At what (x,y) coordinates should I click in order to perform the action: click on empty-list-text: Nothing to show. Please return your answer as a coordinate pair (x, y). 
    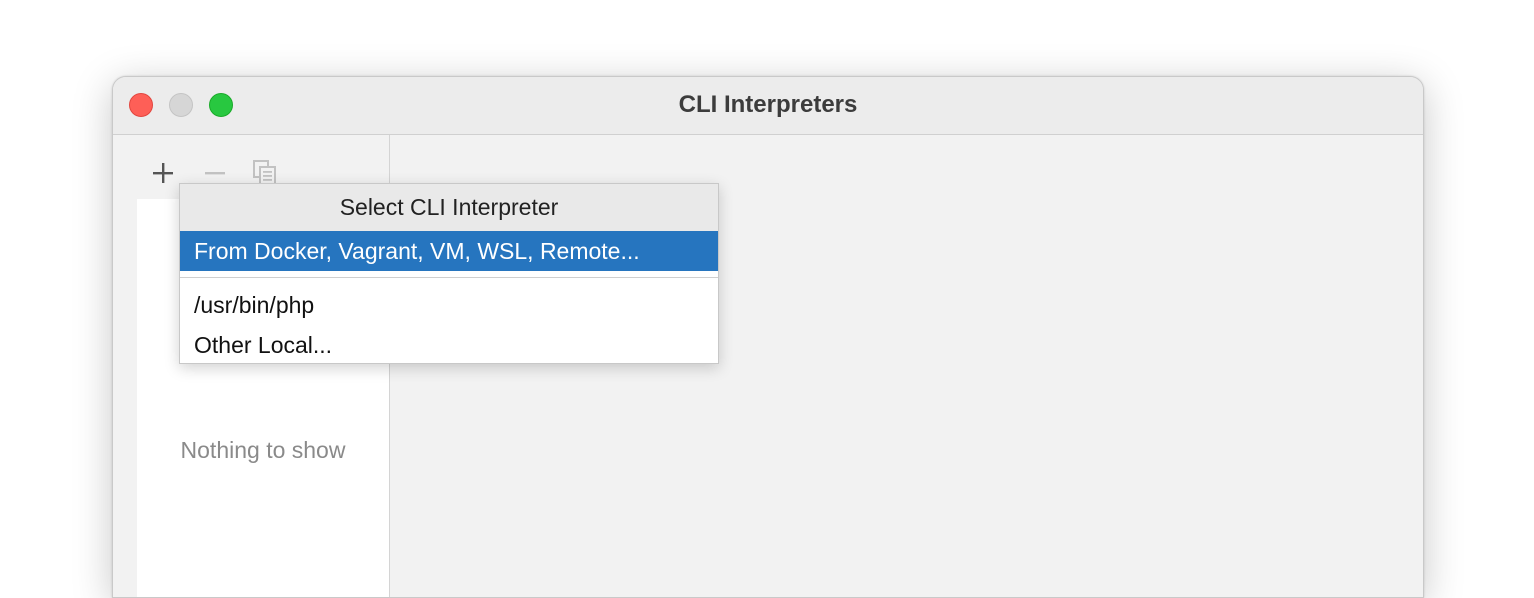
    Looking at the image, I should click on (263, 450).